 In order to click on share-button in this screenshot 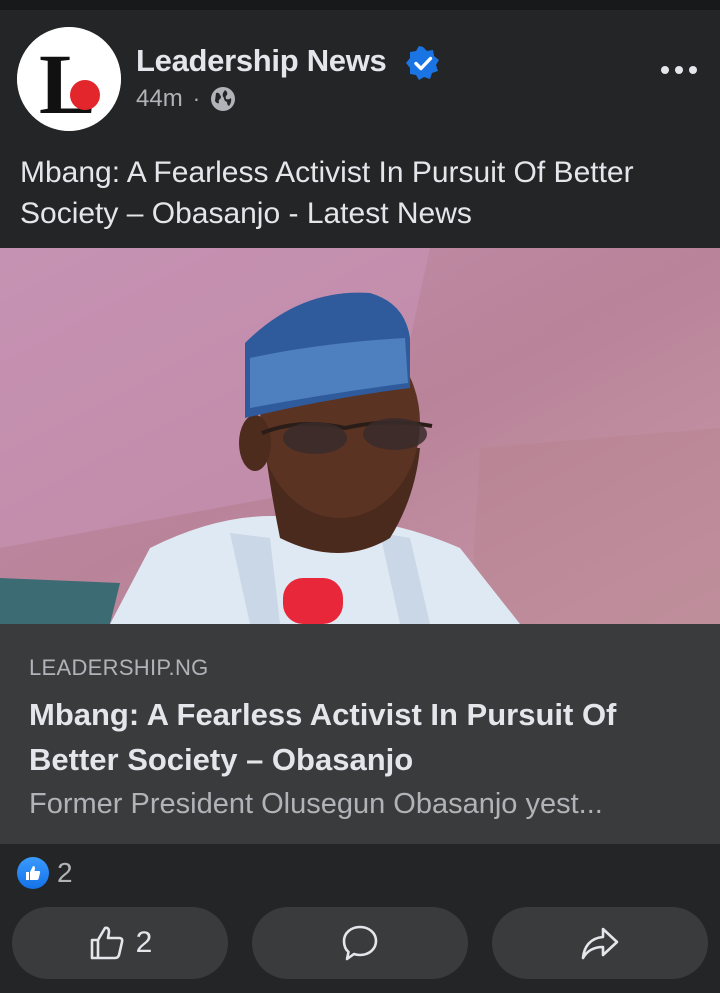, I will do `click(600, 943)`.